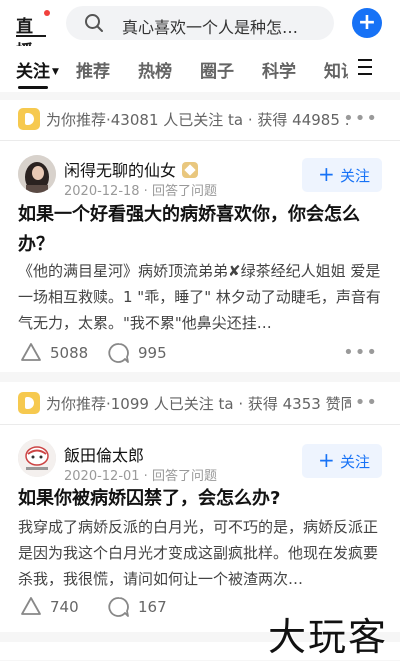  Describe the element at coordinates (200, 499) in the screenshot. I see `question-title: 如果你被病娇囚禁了，会怎么办?` at that location.